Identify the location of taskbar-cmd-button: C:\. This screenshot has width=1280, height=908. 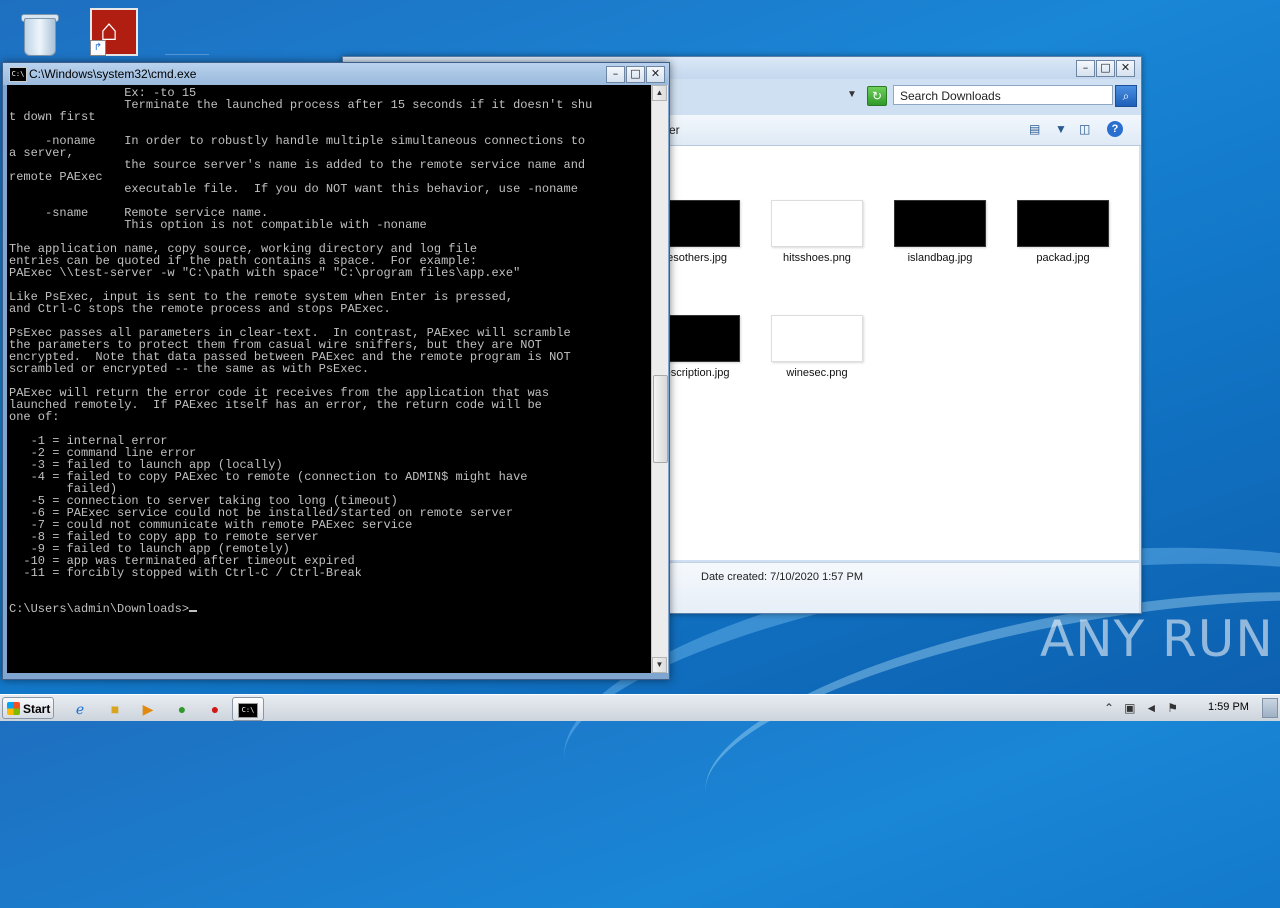
(248, 709).